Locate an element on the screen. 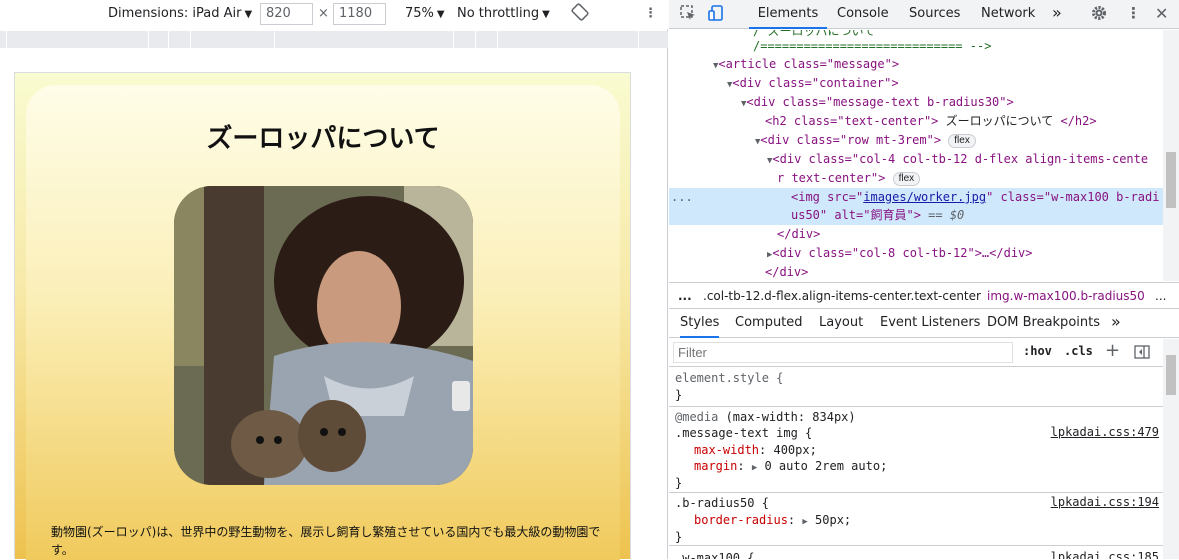 Image resolution: width=1179 pixels, height=560 pixels. zoom-select: 75% ▼ is located at coordinates (425, 14).